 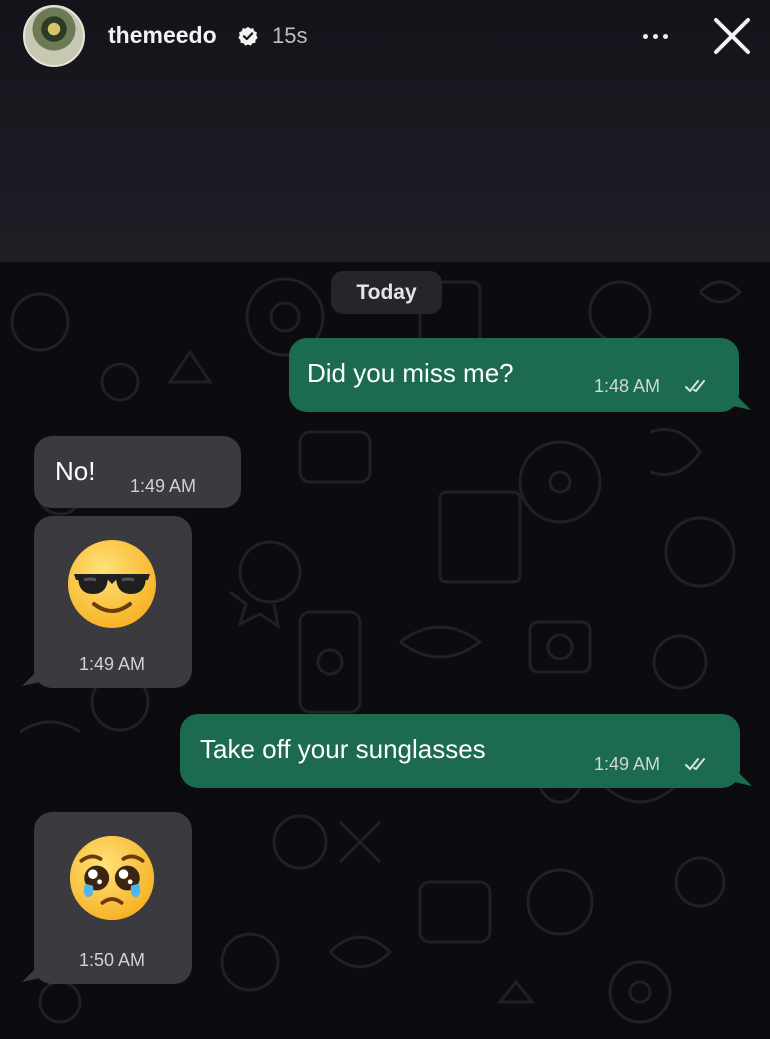 What do you see at coordinates (54, 36) in the screenshot?
I see `avatar` at bounding box center [54, 36].